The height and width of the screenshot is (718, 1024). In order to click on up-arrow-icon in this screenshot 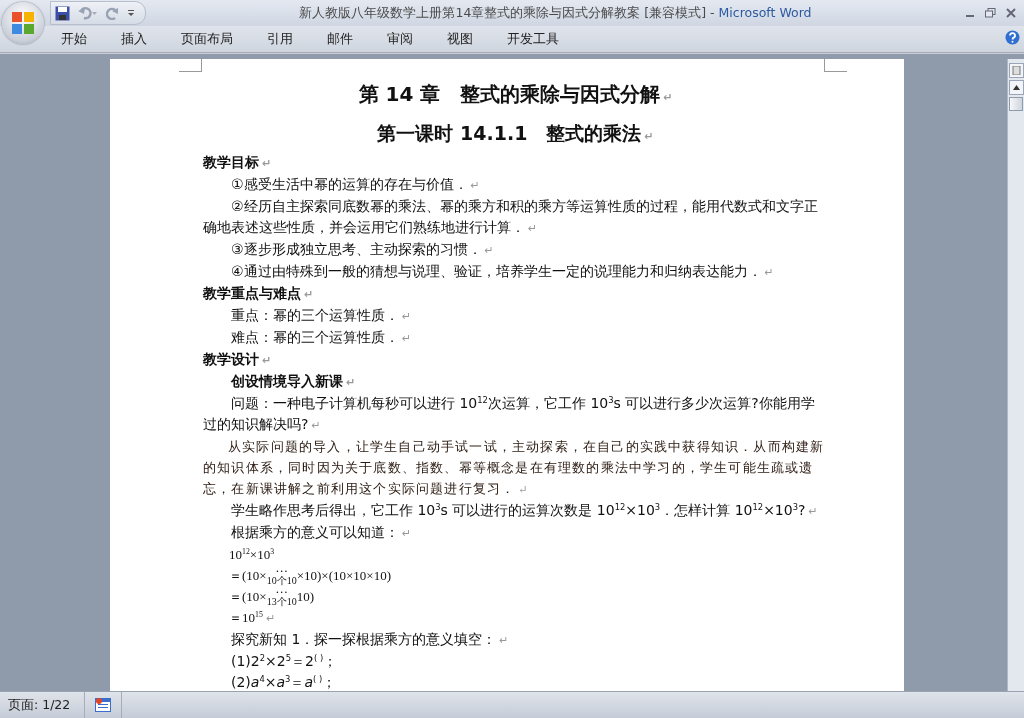, I will do `click(1016, 87)`.